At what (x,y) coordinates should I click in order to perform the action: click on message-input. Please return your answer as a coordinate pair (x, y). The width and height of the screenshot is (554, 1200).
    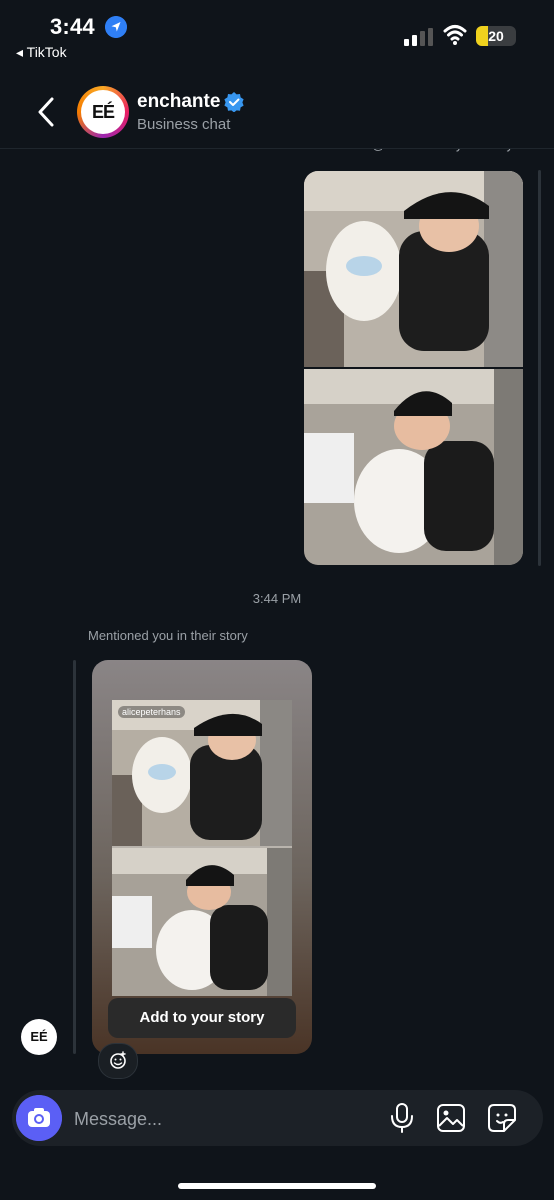
    Looking at the image, I should click on (219, 1119).